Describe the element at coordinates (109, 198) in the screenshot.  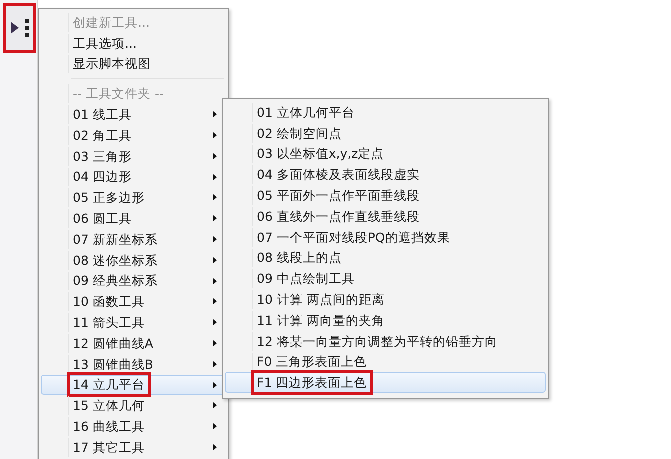
I see `menu-item-label: 05 正多边形` at that location.